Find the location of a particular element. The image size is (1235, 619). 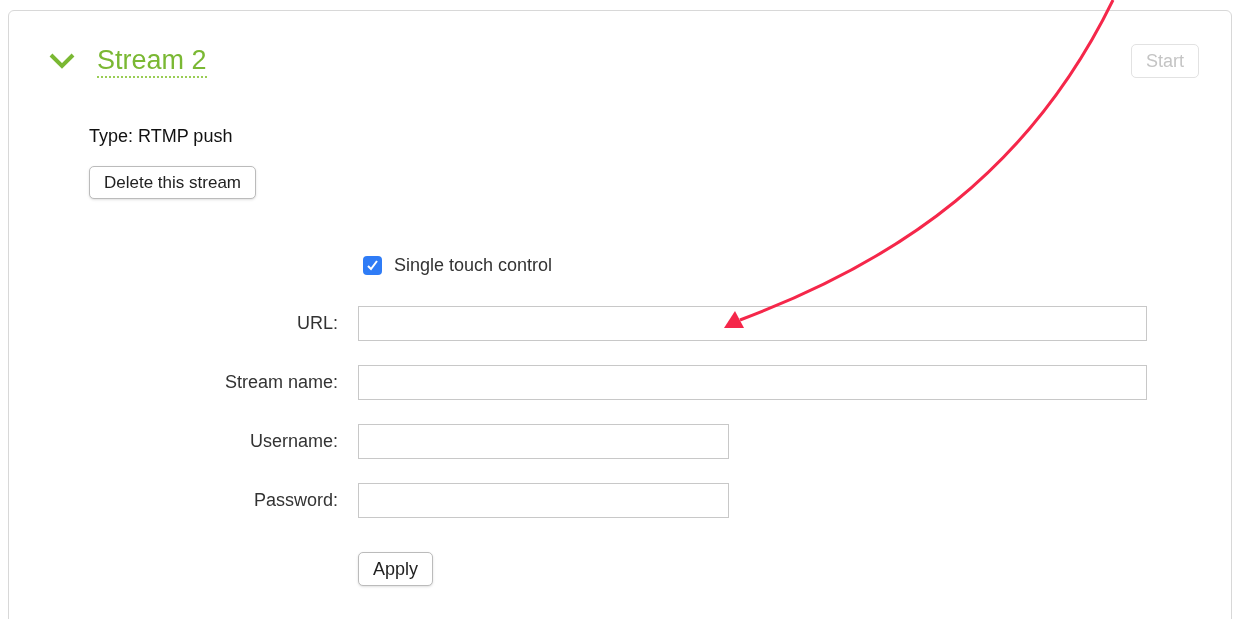

checkbox is located at coordinates (372, 265).